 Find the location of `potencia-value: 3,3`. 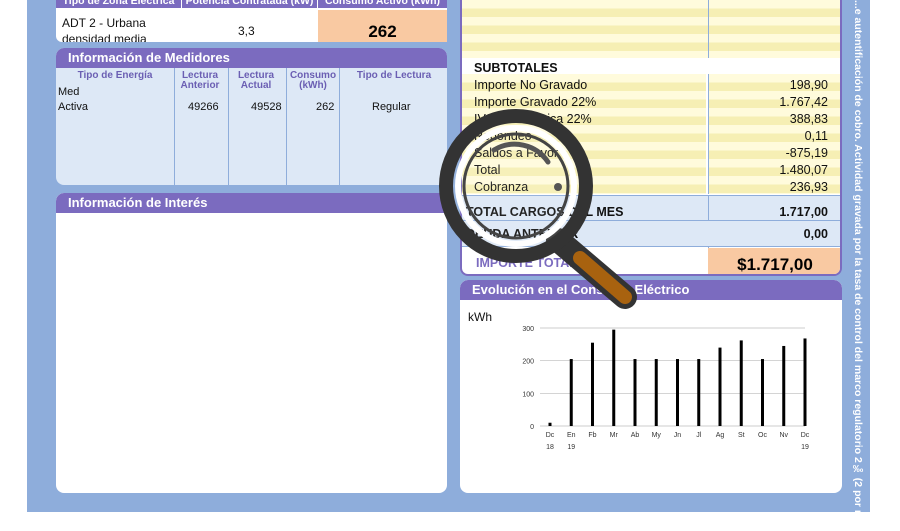

potencia-value: 3,3 is located at coordinates (246, 31).